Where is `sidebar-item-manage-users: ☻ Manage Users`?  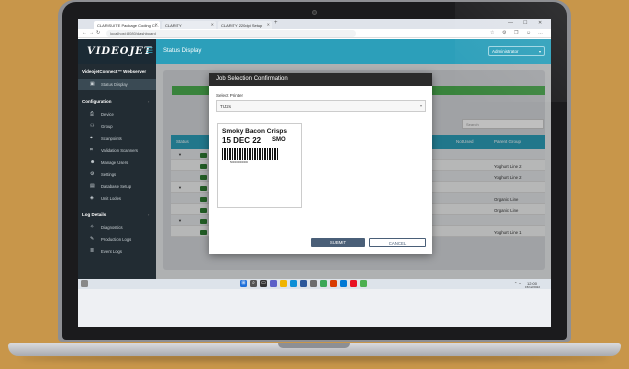
sidebar-item-manage-users: ☻ Manage Users is located at coordinates (117, 162).